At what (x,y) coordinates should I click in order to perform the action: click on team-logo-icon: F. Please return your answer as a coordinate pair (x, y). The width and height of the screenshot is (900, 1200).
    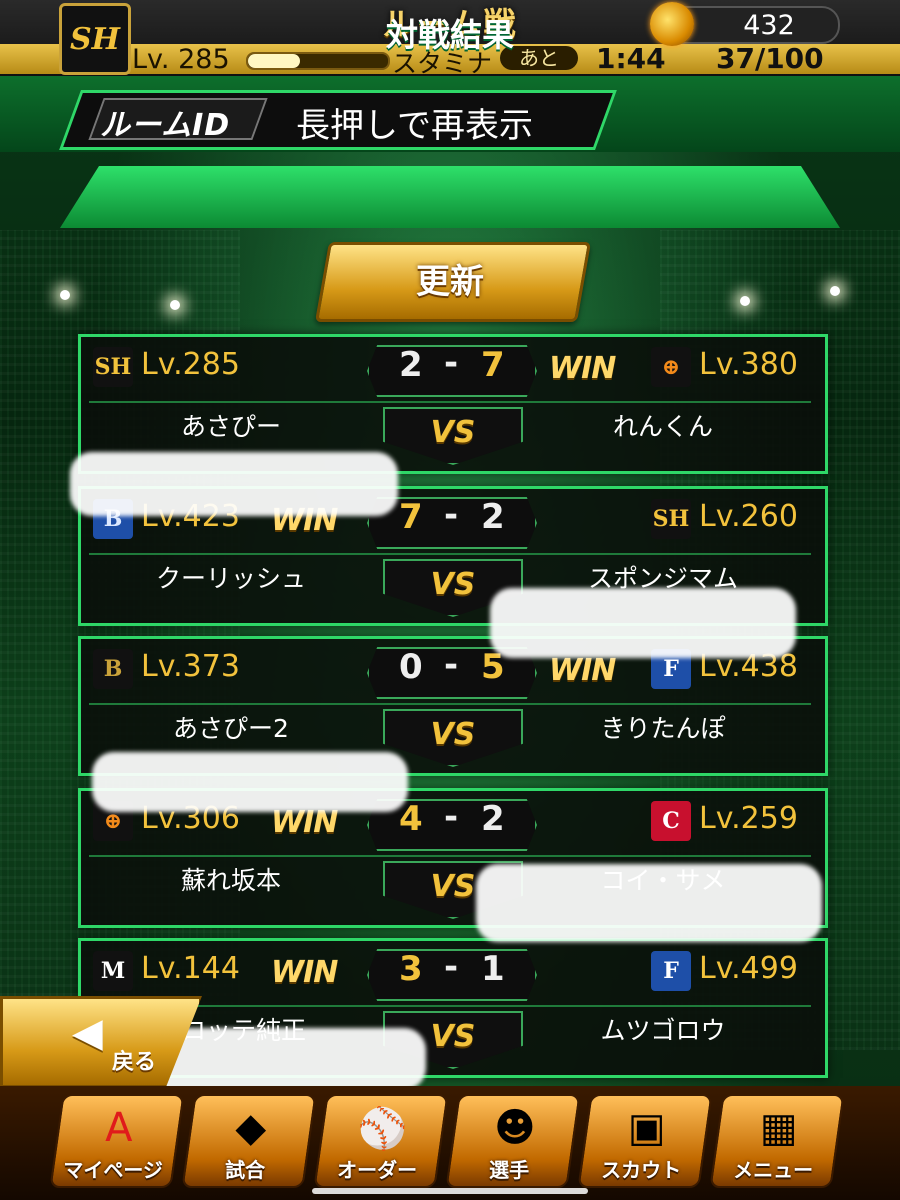
    Looking at the image, I should click on (671, 971).